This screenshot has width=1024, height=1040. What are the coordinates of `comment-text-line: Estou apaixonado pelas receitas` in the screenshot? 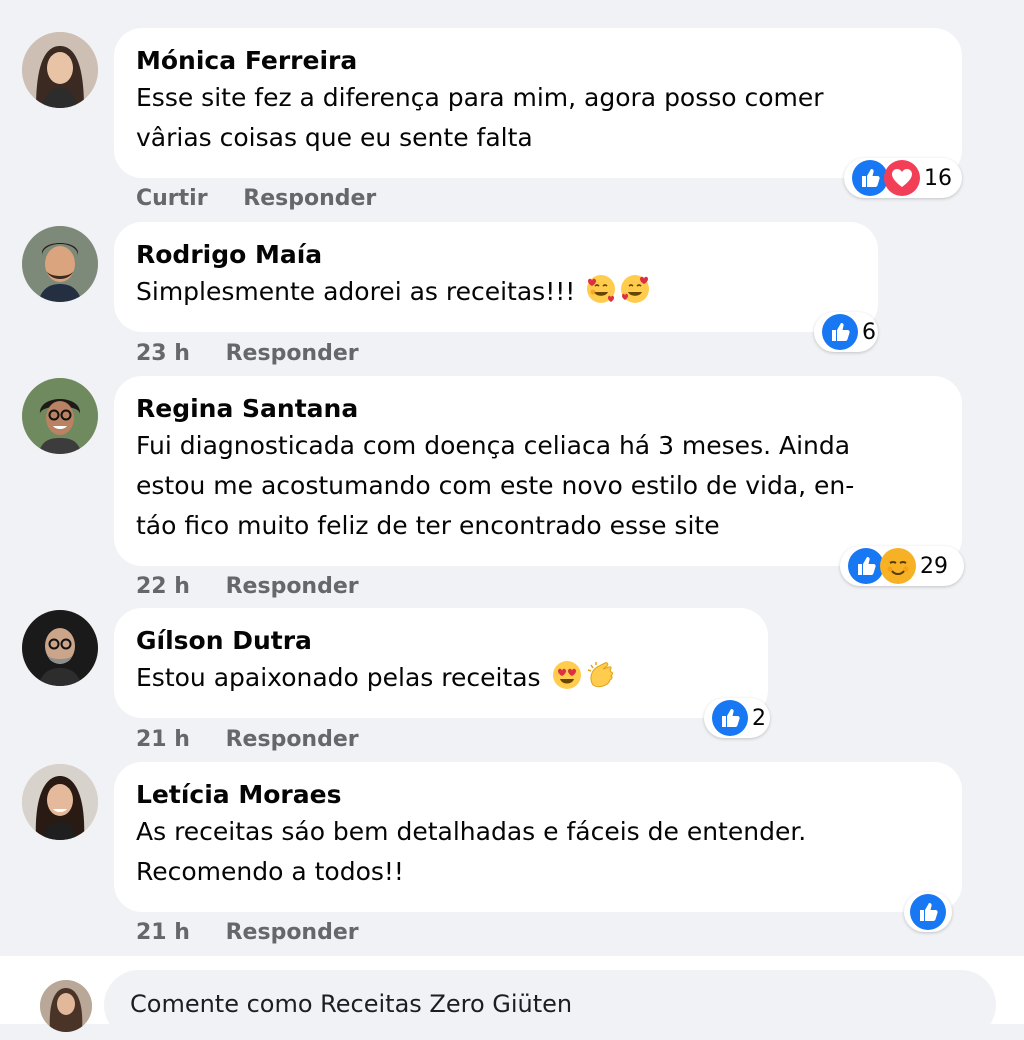 It's located at (441, 678).